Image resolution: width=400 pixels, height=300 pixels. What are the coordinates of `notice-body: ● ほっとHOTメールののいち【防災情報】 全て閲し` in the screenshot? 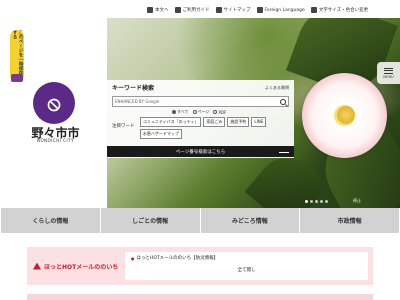 It's located at (246, 266).